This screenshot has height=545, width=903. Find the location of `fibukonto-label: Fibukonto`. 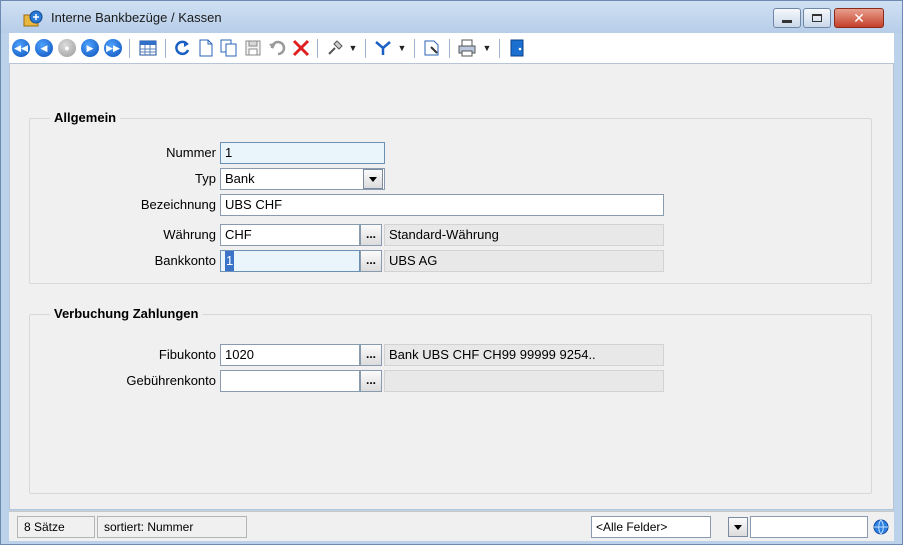

fibukonto-label: Fibukonto is located at coordinates (187, 354).